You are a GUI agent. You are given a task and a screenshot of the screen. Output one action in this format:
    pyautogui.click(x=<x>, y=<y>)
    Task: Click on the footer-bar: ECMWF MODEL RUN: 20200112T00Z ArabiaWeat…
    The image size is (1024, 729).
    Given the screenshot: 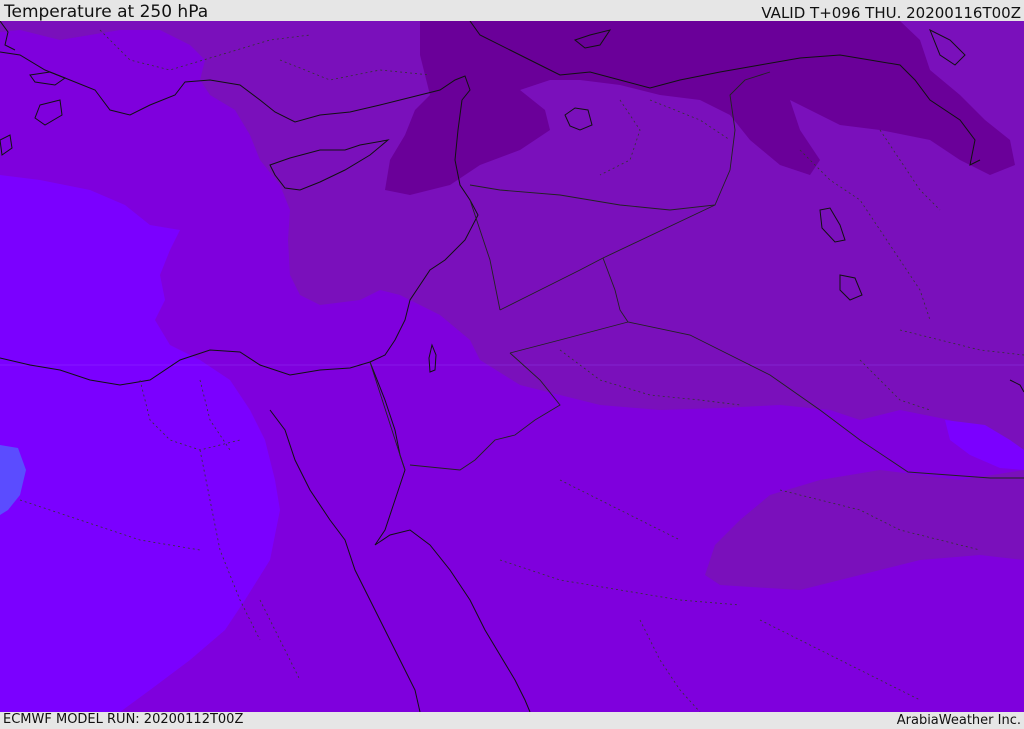 What is the action you would take?
    pyautogui.click(x=512, y=720)
    